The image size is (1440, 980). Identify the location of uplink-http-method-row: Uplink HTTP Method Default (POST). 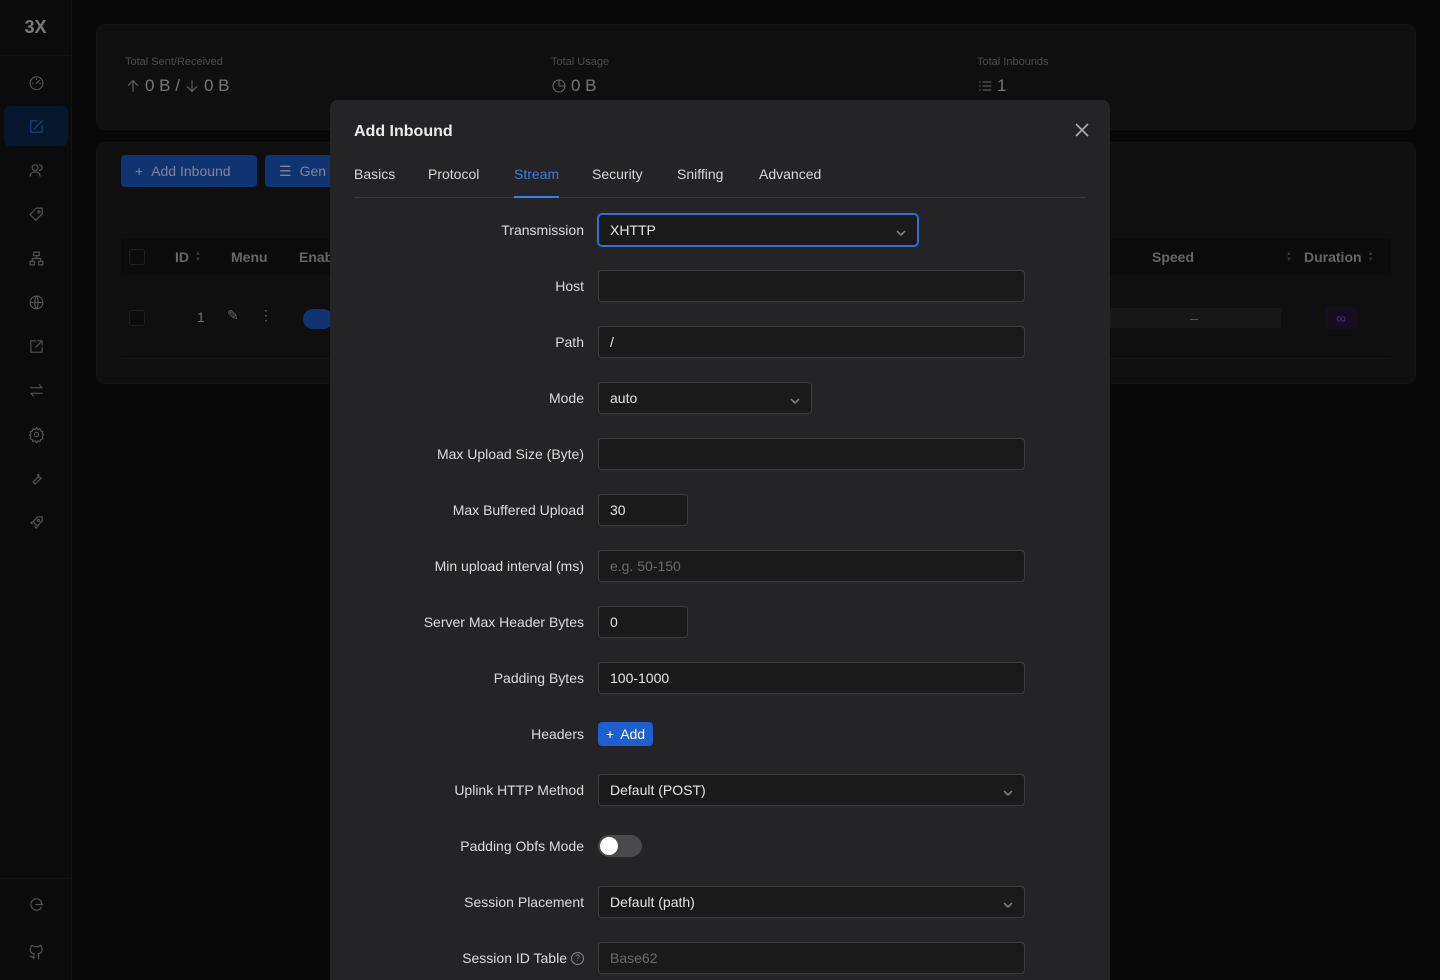
(720, 790).